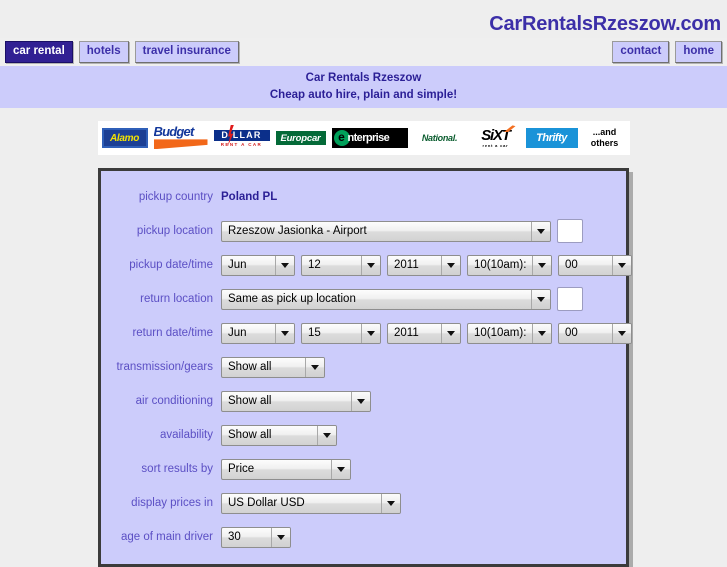  What do you see at coordinates (171, 265) in the screenshot?
I see `label-pickup-datetime: pickup date/time` at bounding box center [171, 265].